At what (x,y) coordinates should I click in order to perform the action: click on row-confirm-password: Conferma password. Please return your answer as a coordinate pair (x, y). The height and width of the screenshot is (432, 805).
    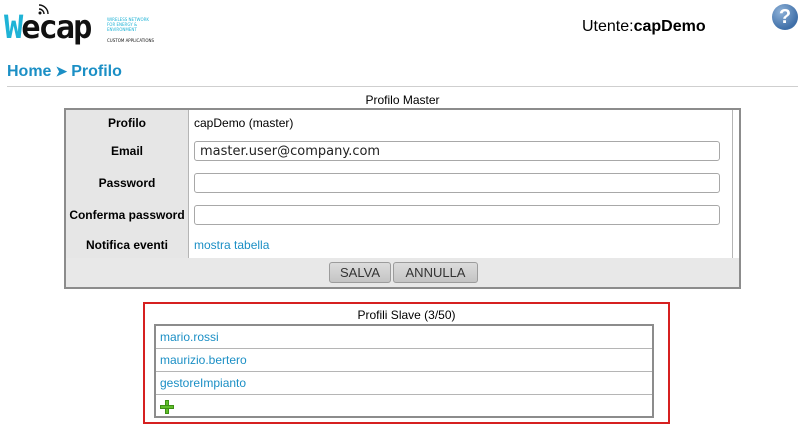
    Looking at the image, I should click on (402, 215).